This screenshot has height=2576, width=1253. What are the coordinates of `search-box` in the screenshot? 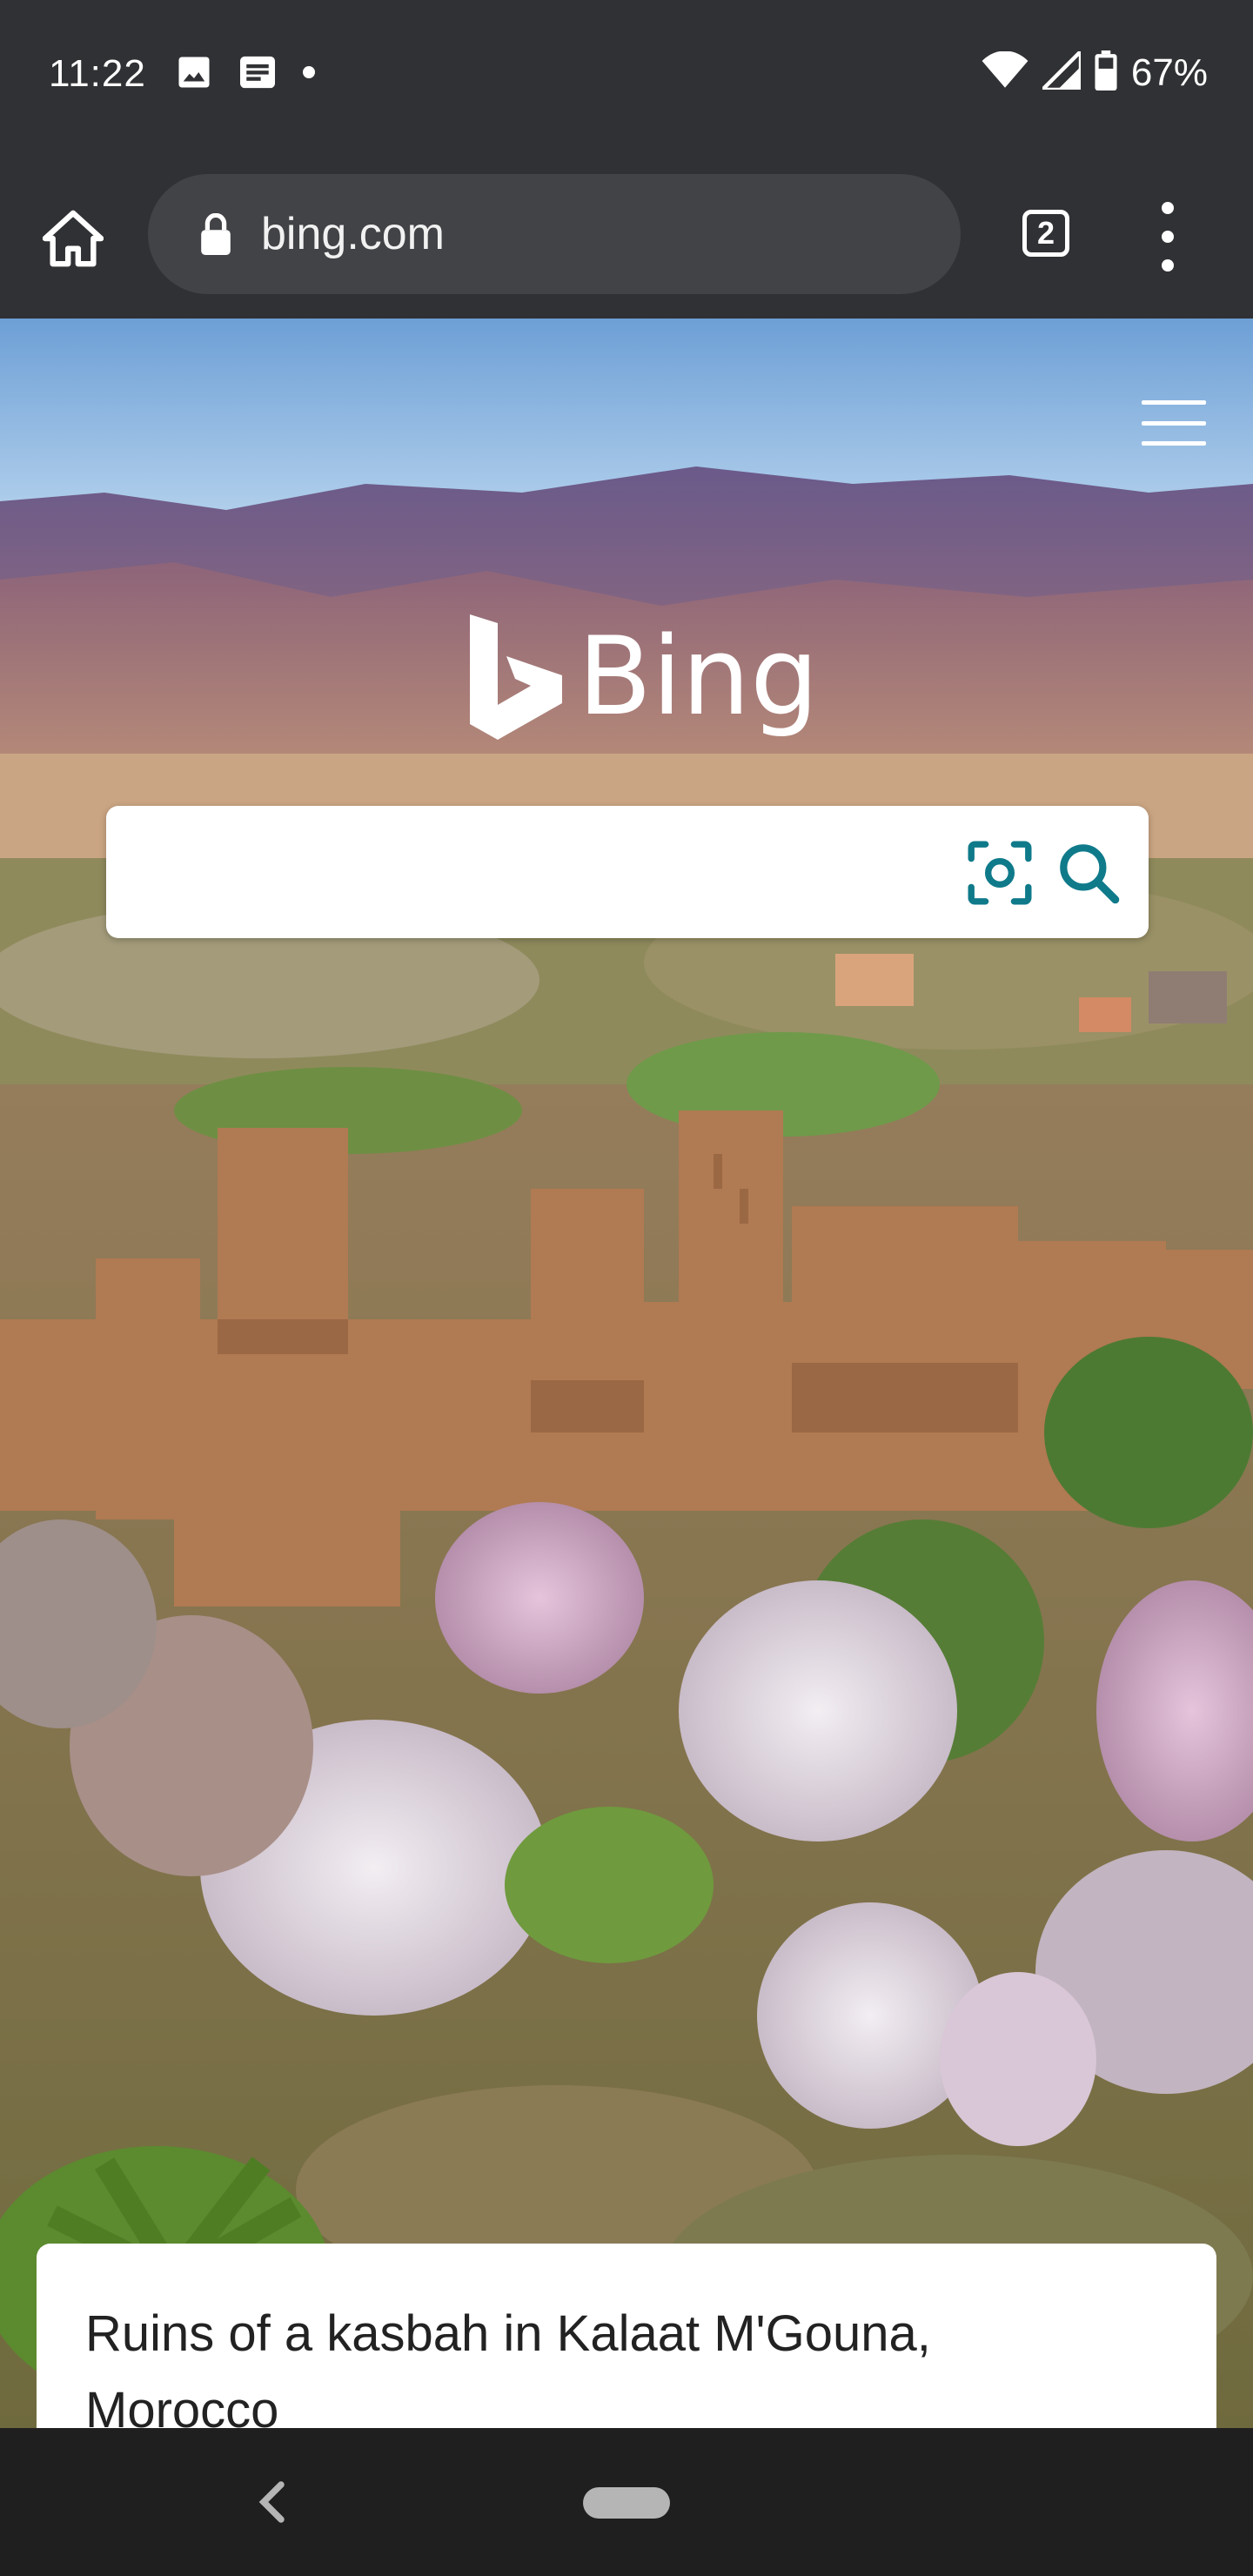 It's located at (627, 872).